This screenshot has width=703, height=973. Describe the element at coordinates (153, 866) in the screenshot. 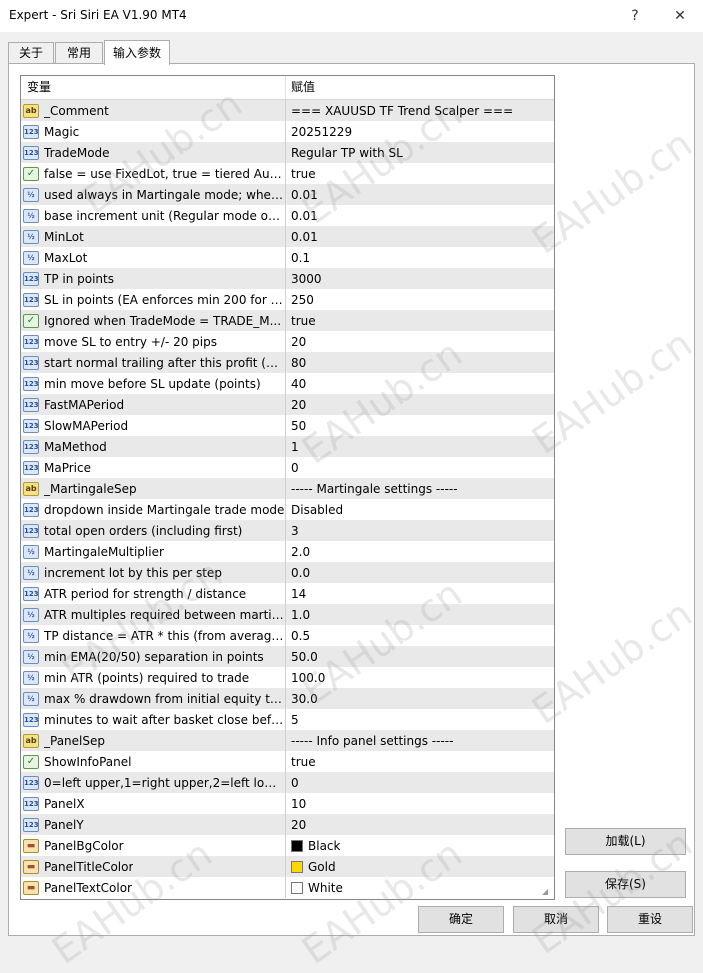

I see `variable-cell: ▬ PanelTitleColor` at that location.